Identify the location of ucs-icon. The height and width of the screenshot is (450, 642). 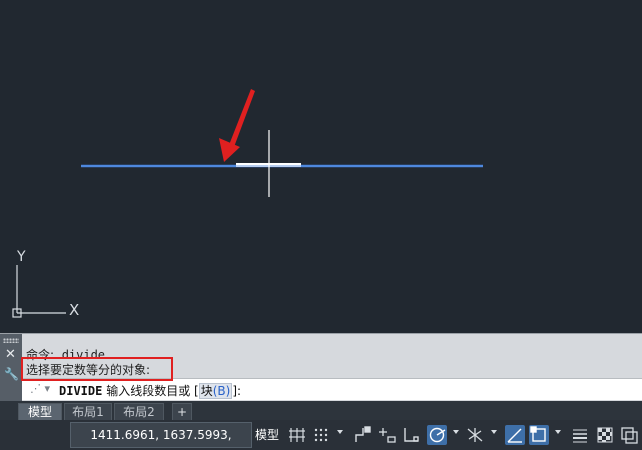
(39, 291).